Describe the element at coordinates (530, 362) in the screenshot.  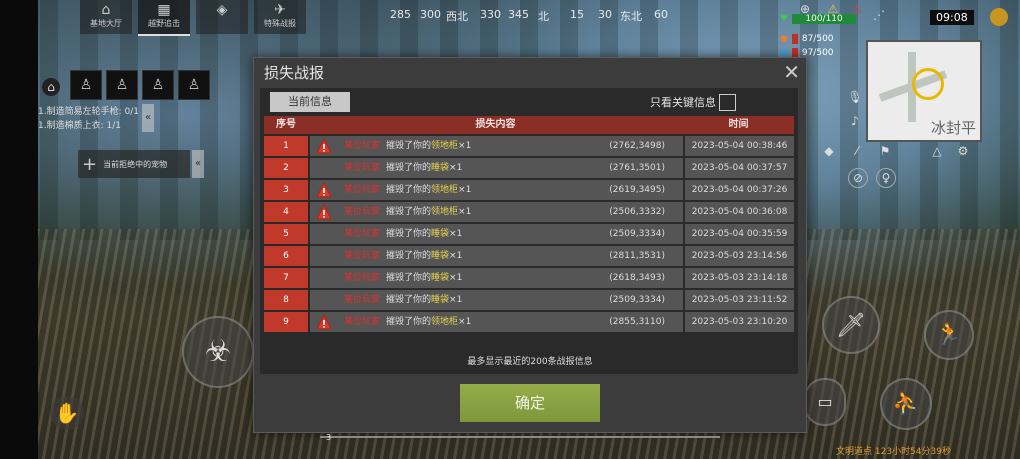
I see `footnote: 最多显示最近的200条战报信息` at that location.